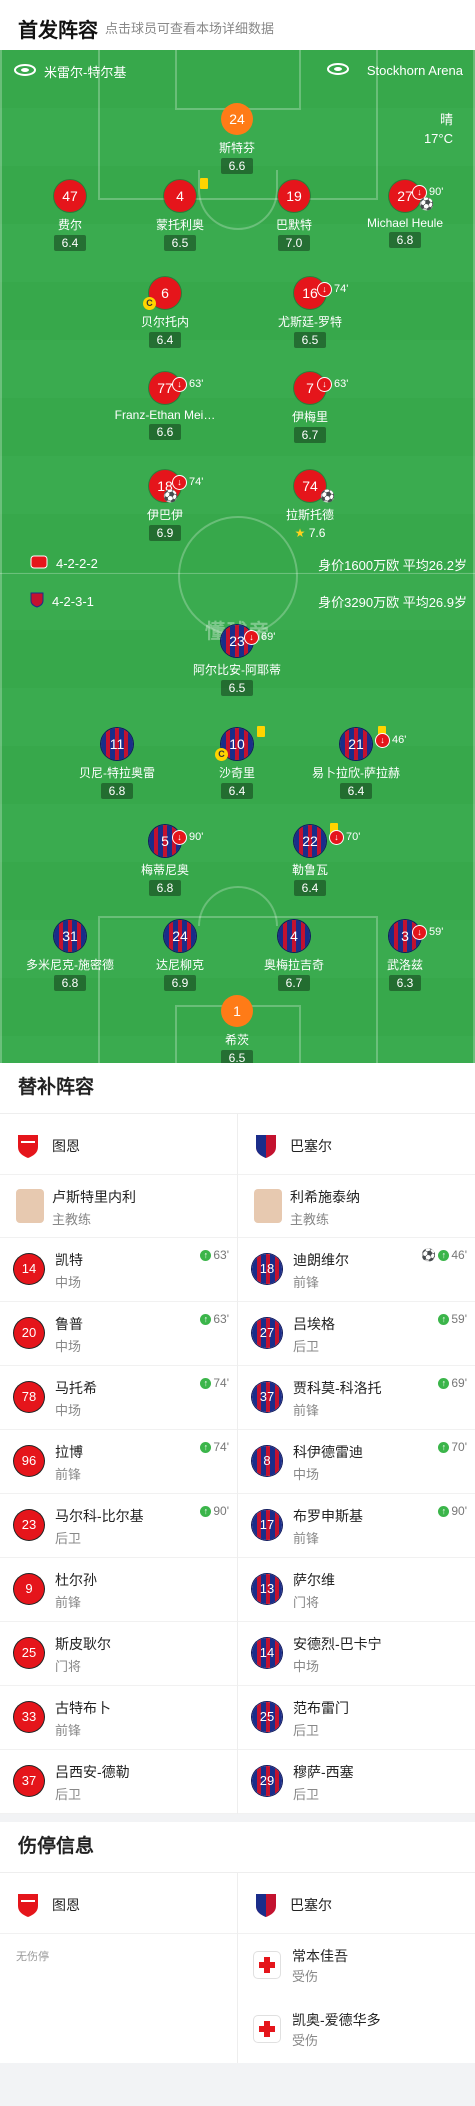 The width and height of the screenshot is (475, 2106). Describe the element at coordinates (356, 1526) in the screenshot. I see `sub-player-row: 17 布罗申斯基 前锋 ↑ 90'` at that location.